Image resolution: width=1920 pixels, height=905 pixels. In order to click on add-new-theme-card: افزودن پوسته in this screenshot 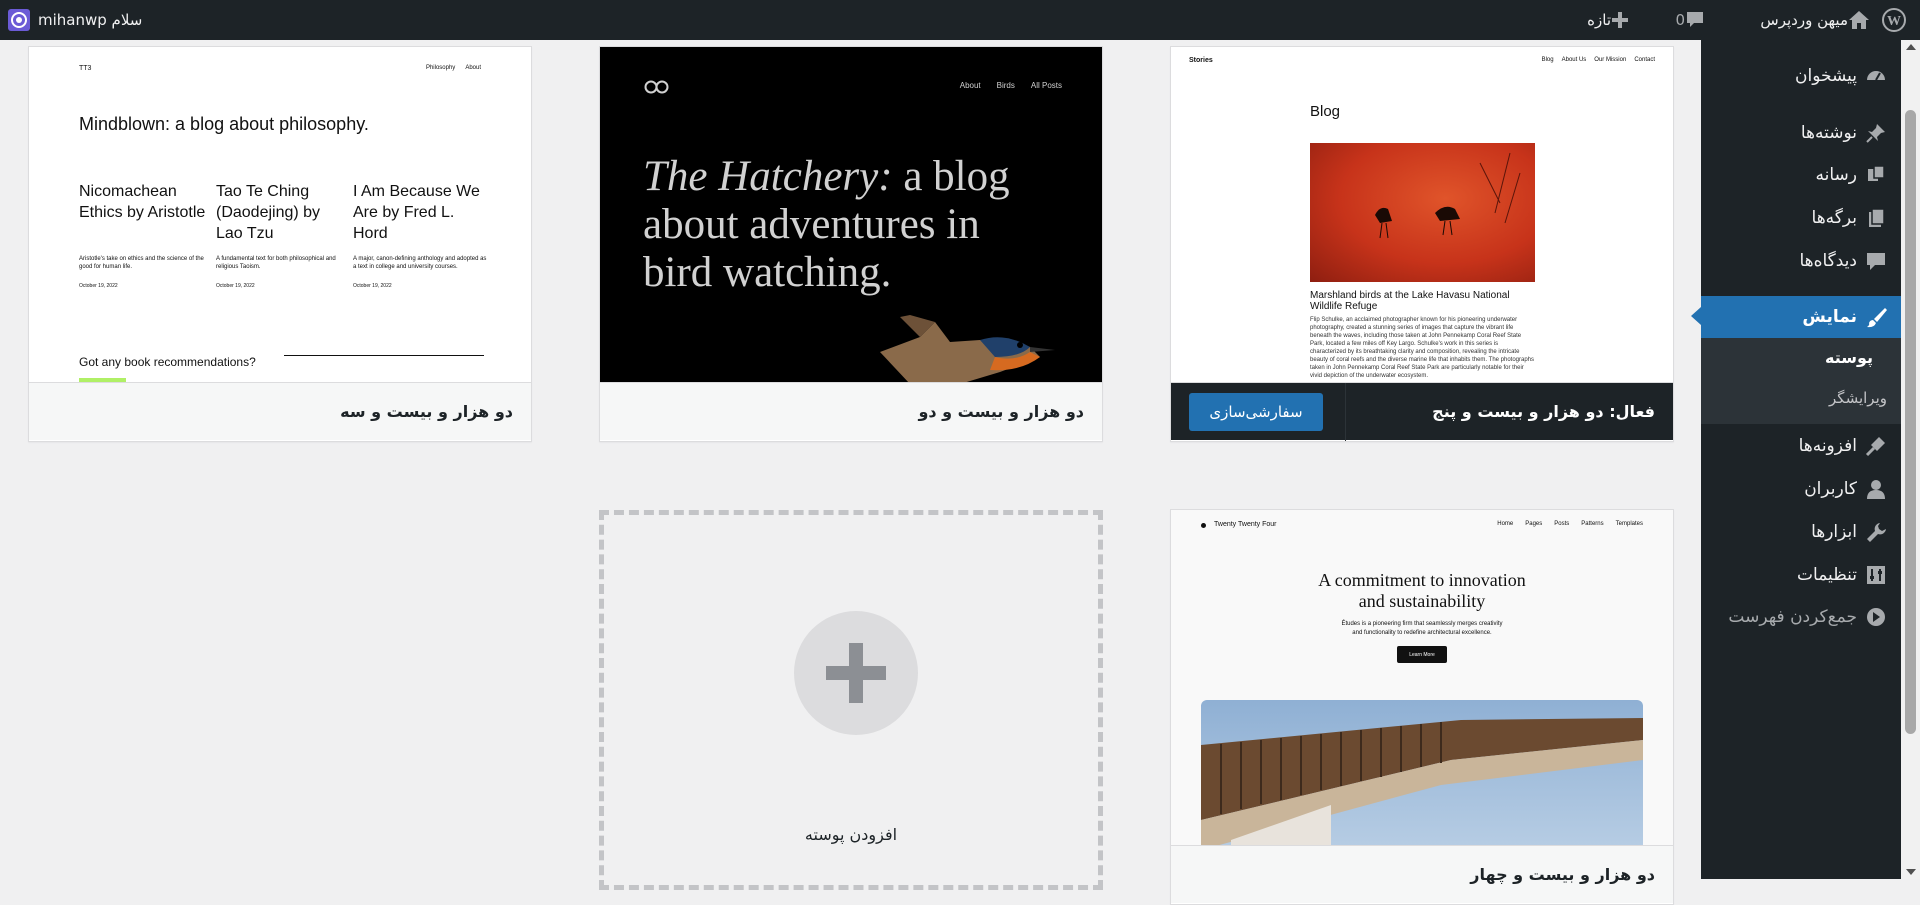, I will do `click(851, 700)`.